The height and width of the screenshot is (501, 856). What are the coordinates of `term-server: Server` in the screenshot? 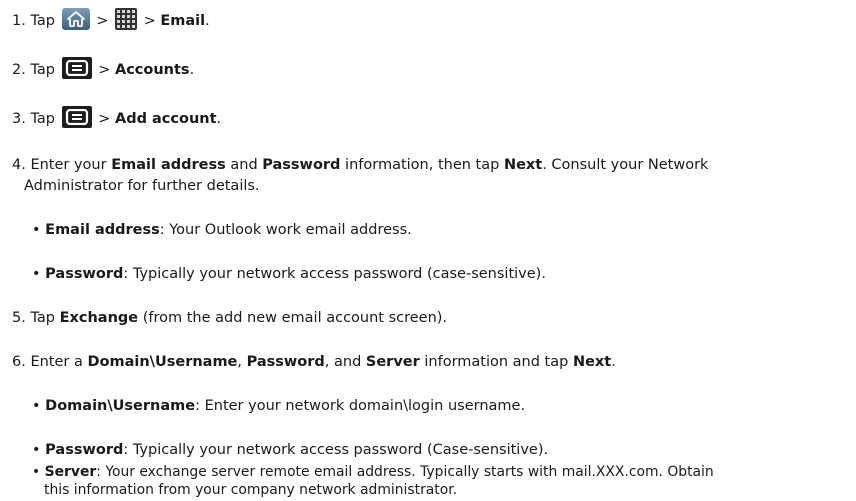 It's located at (392, 362).